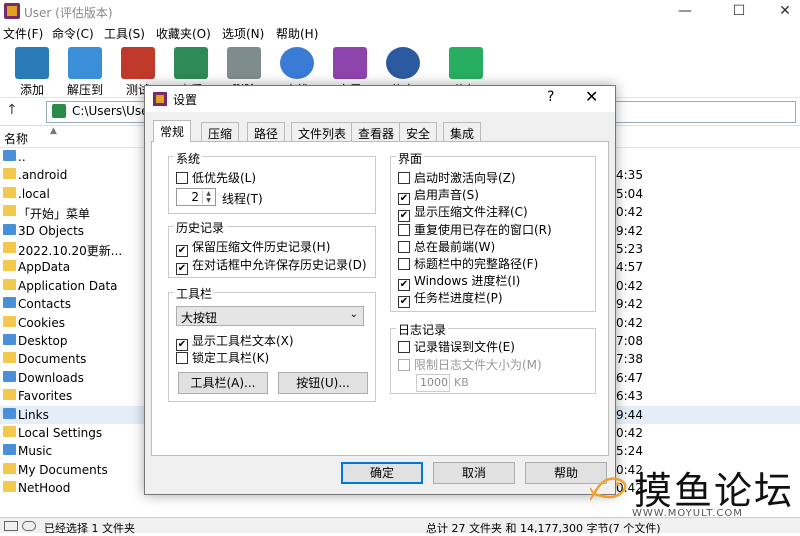  Describe the element at coordinates (185, 100) in the screenshot. I see `dialog-title: 设置` at that location.